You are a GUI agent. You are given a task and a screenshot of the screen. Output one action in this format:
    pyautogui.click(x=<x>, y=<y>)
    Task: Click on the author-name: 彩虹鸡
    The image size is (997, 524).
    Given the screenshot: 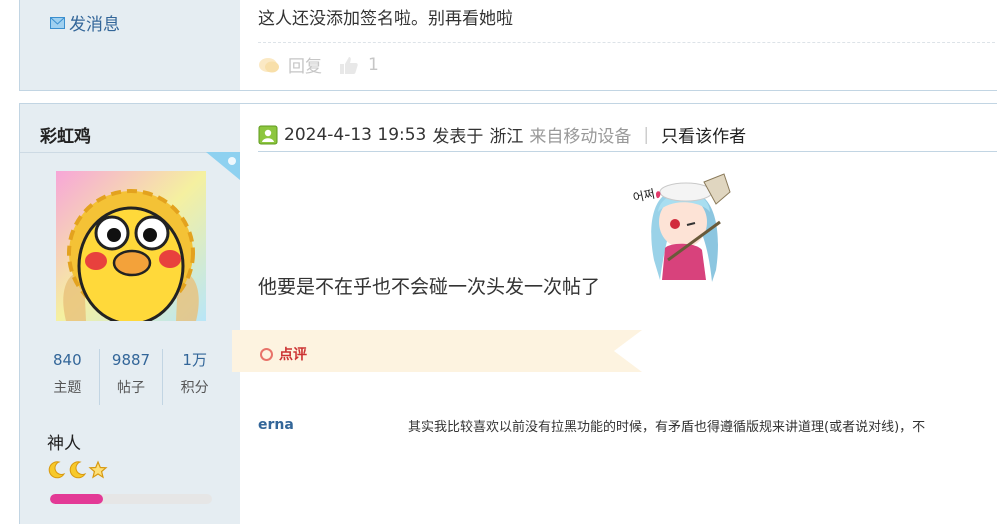 What is the action you would take?
    pyautogui.click(x=65, y=134)
    